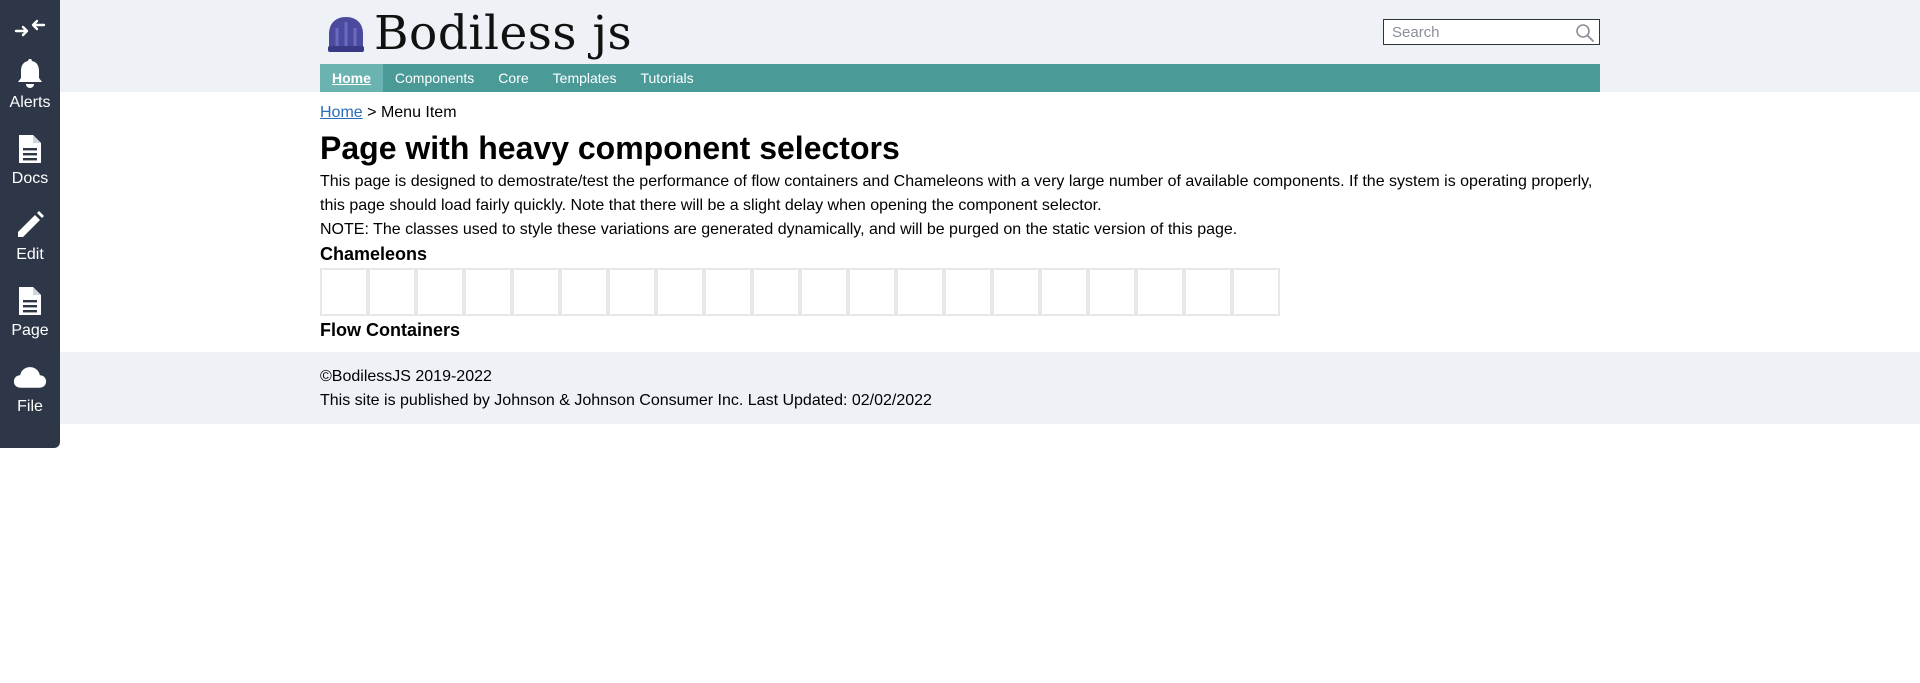 The image size is (1920, 683). I want to click on breadcrumb: Home > Menu Item, so click(388, 113).